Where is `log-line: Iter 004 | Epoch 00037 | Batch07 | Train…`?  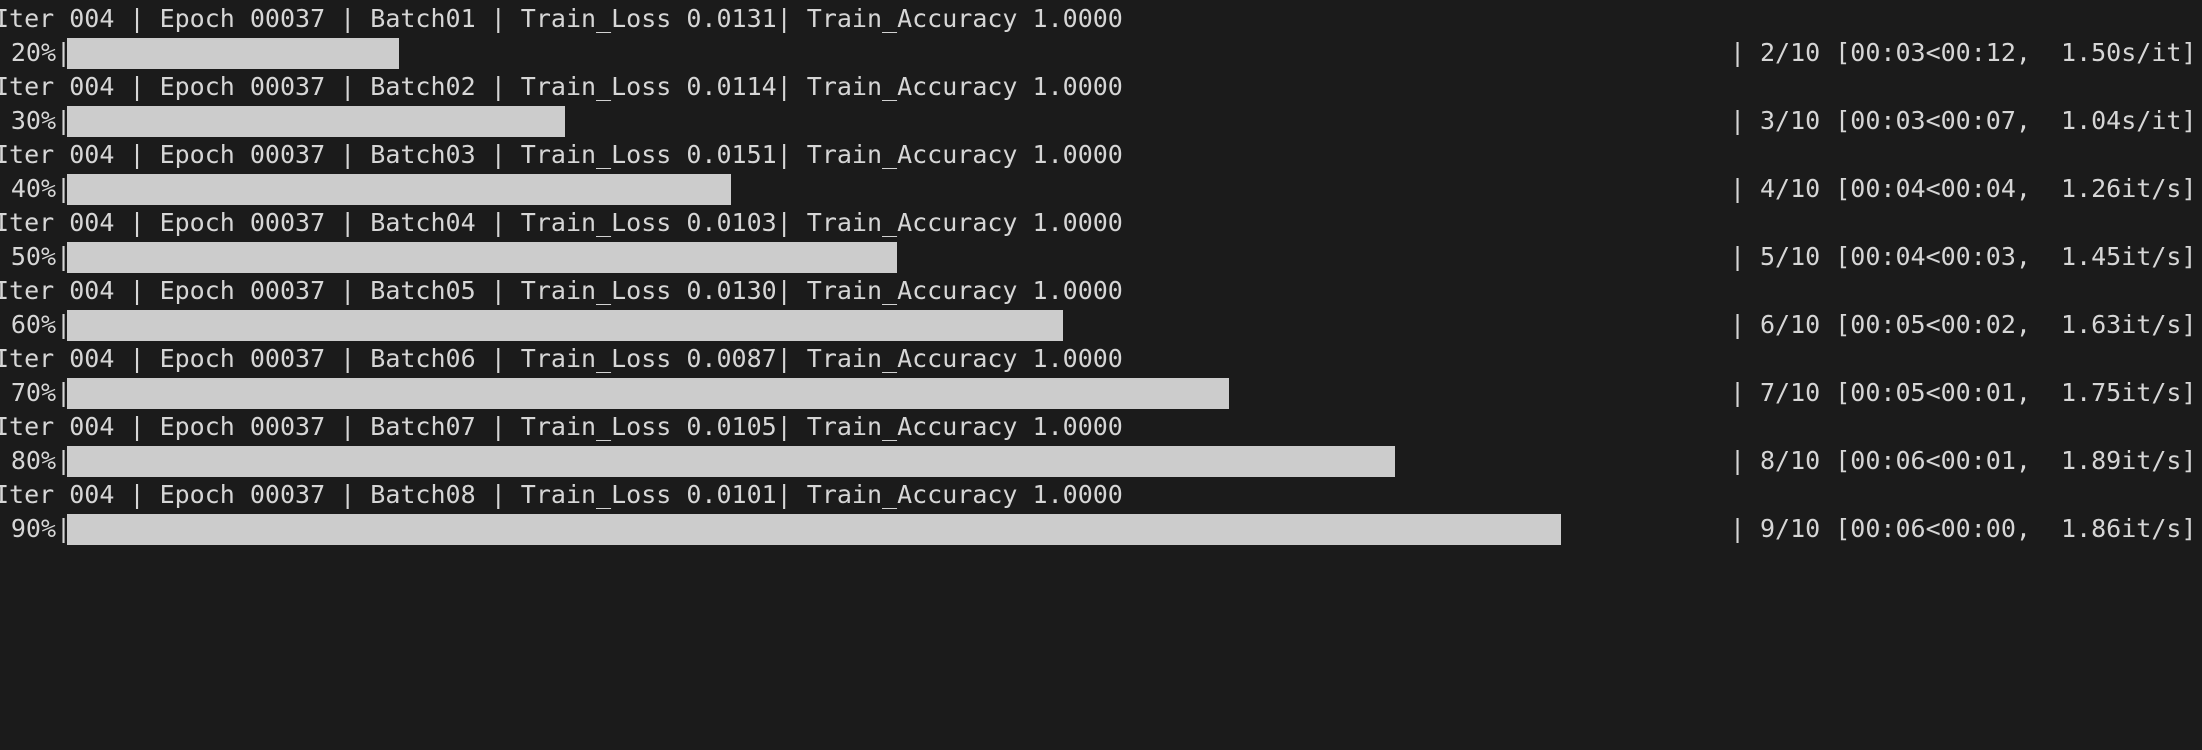
log-line: Iter 004 | Epoch 00037 | Batch07 | Train… is located at coordinates (1101, 427).